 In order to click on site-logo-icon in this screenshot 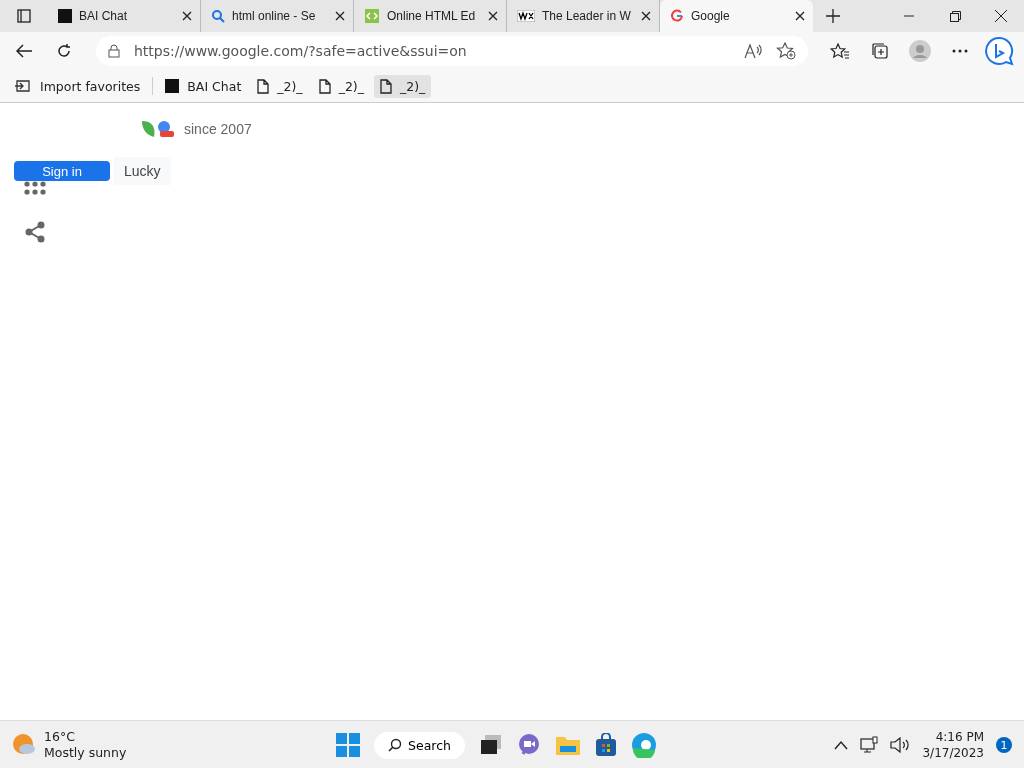, I will do `click(526, 16)`.